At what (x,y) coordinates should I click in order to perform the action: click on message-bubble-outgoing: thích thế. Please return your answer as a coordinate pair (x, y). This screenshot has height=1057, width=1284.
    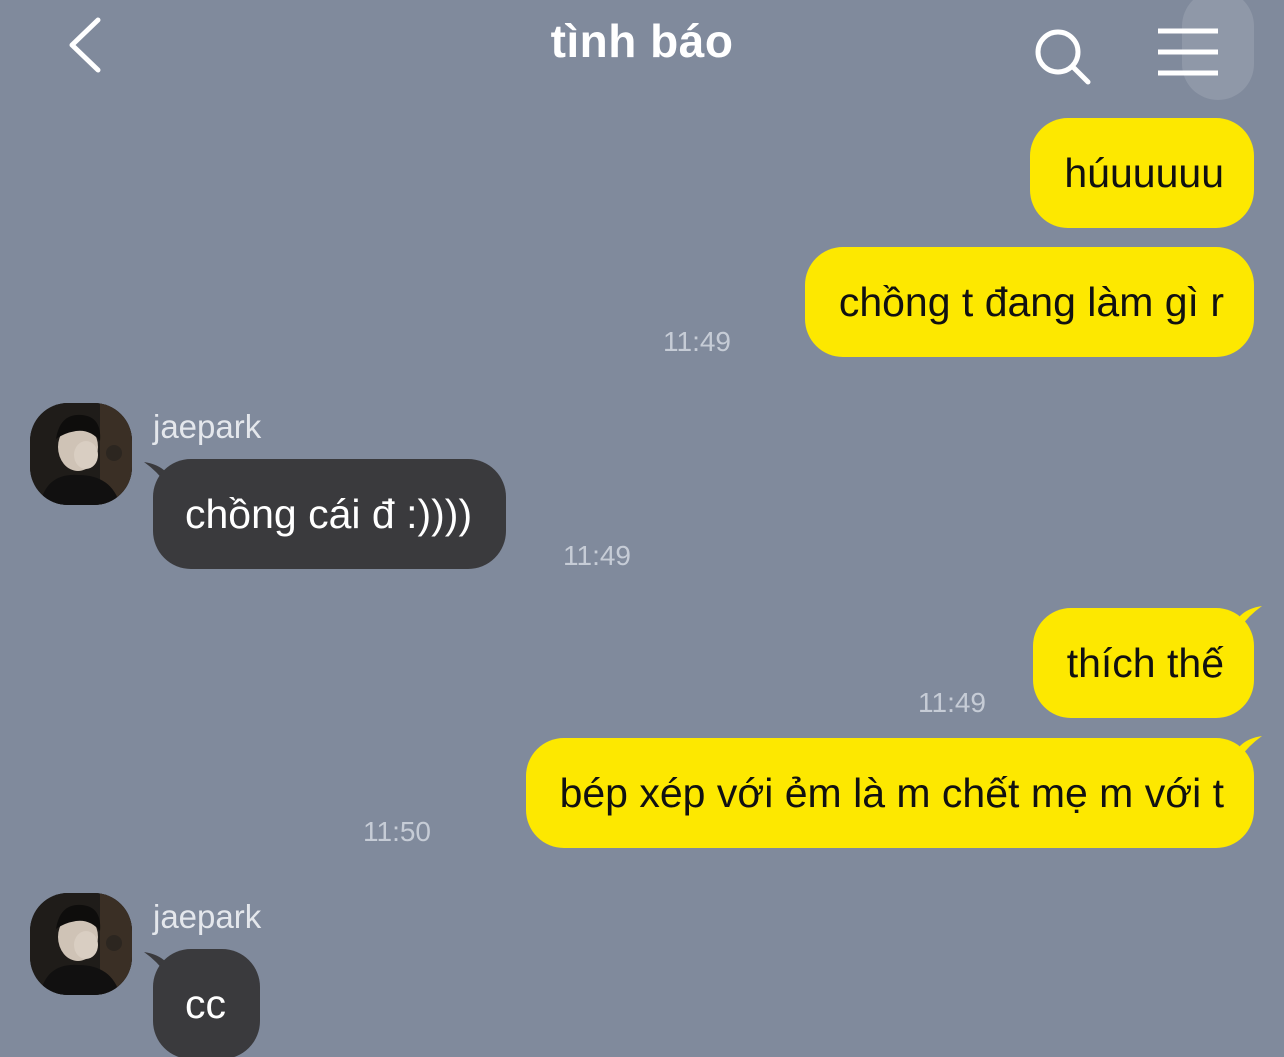
    Looking at the image, I should click on (1143, 663).